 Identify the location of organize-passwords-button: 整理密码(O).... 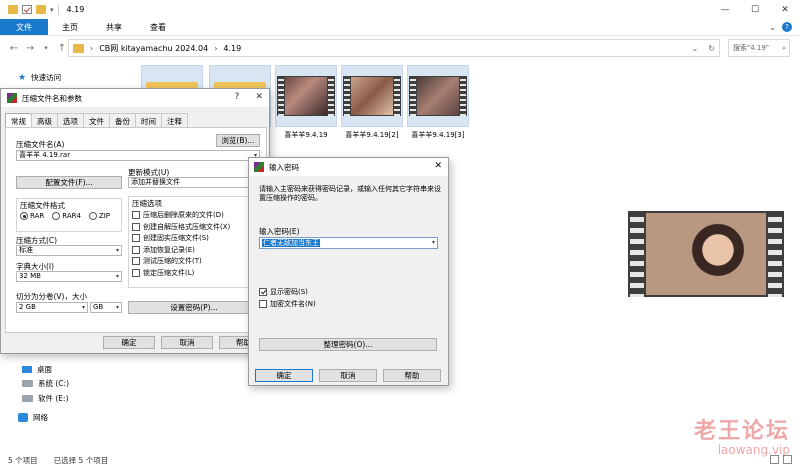
(348, 344).